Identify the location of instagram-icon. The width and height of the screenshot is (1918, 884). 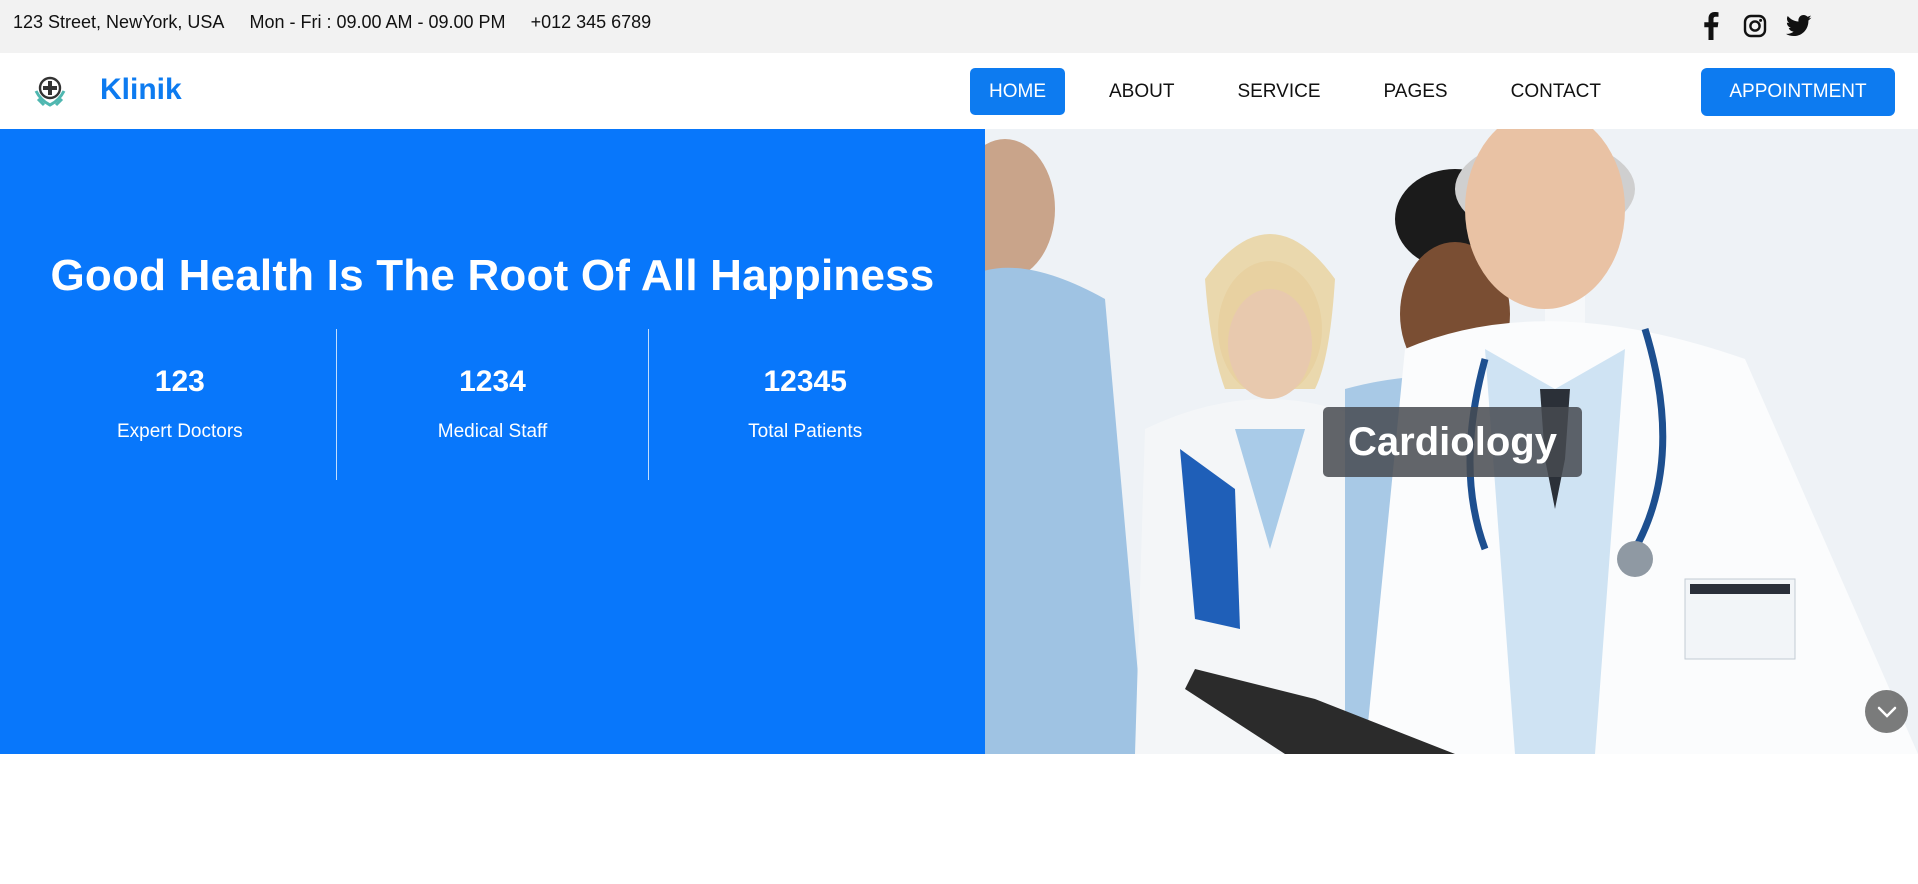
(1755, 26).